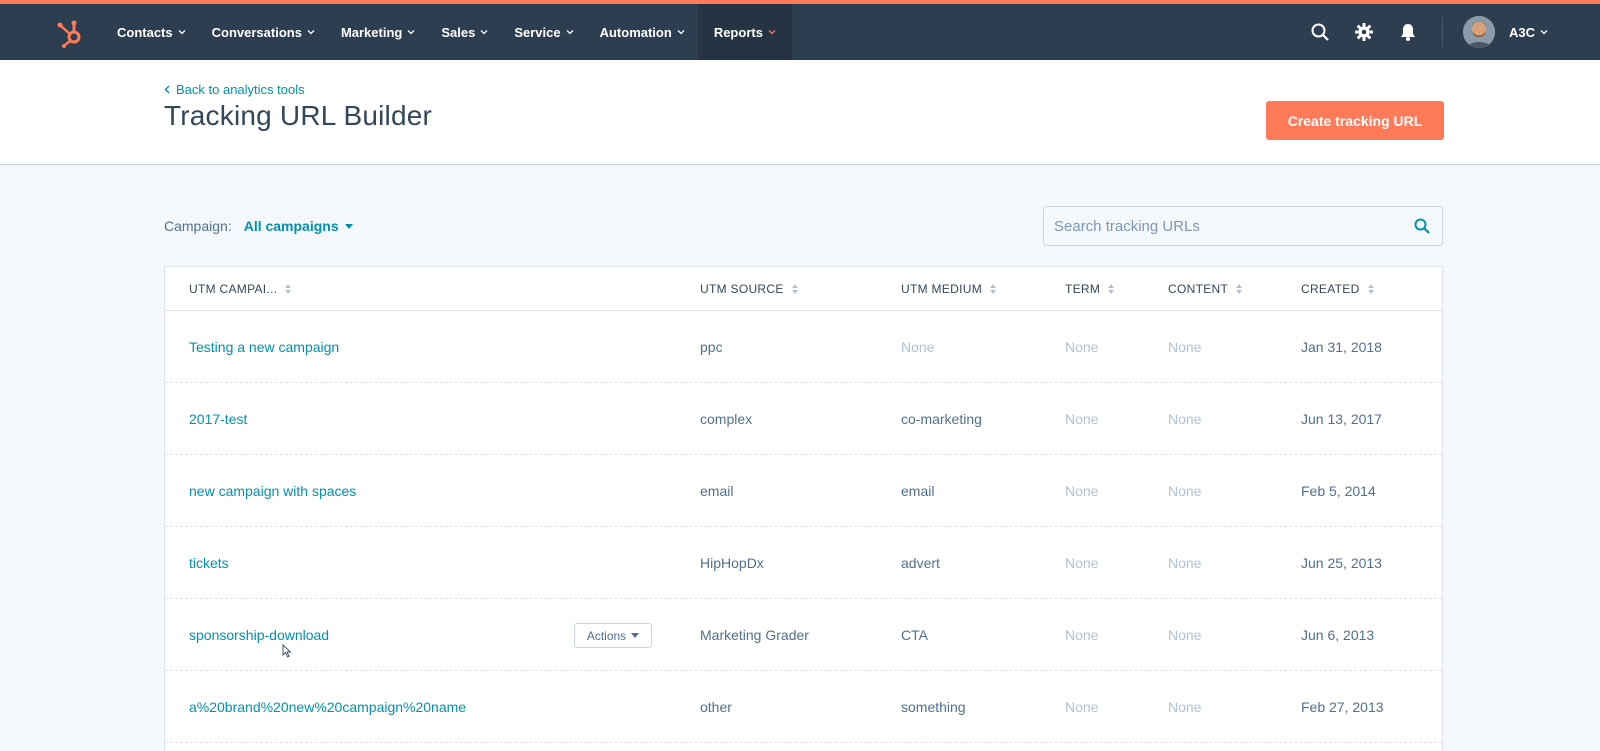 The height and width of the screenshot is (751, 1600). I want to click on settings-button, so click(1364, 32).